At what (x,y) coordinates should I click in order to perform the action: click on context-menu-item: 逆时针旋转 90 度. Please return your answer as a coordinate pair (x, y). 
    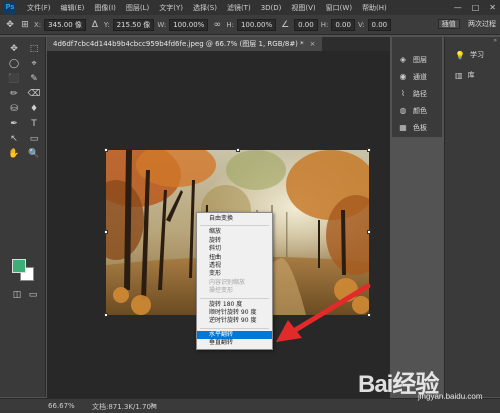
    Looking at the image, I should click on (234, 321).